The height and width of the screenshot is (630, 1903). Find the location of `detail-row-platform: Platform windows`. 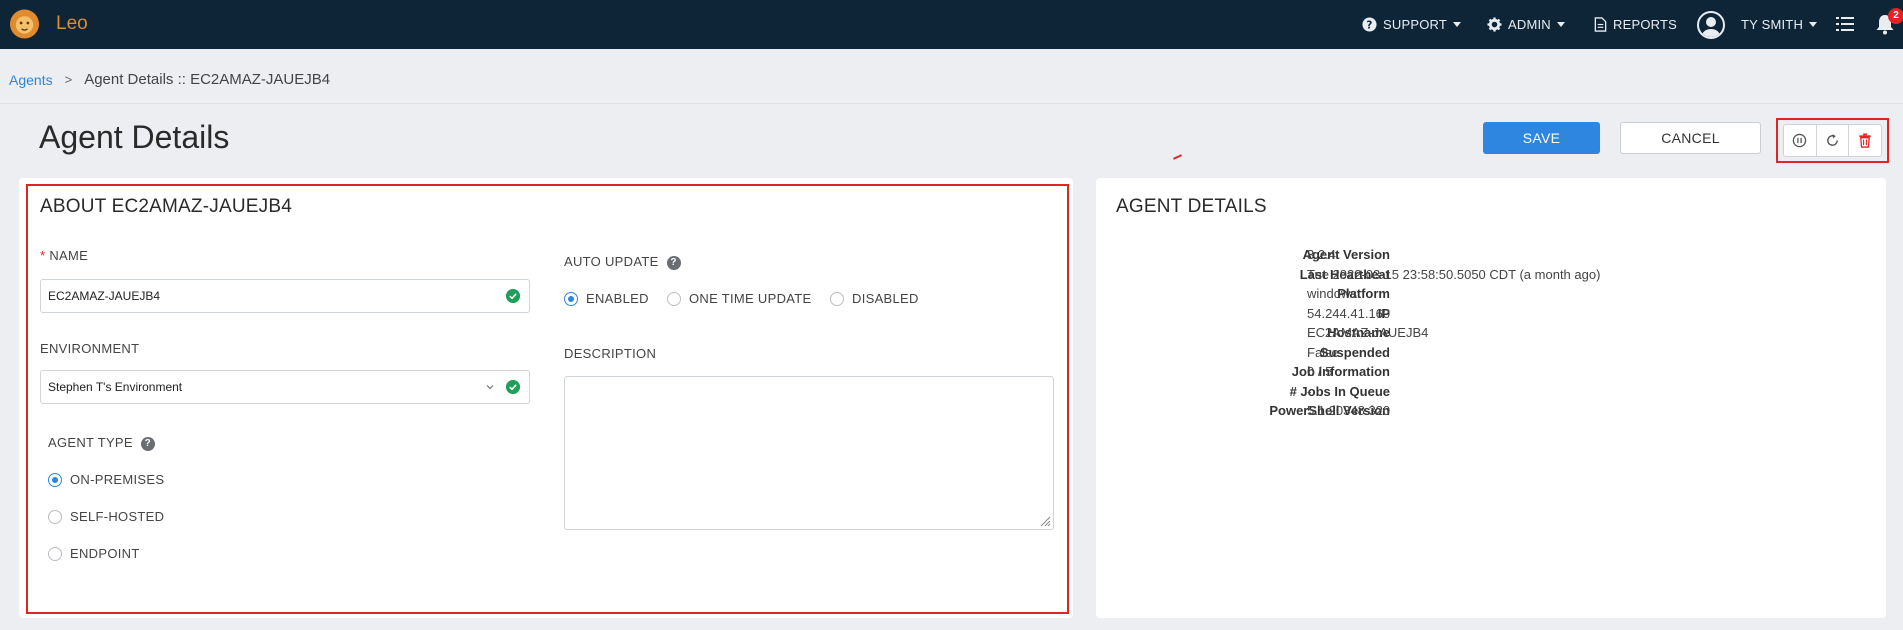

detail-row-platform: Platform windows is located at coordinates (1346, 295).